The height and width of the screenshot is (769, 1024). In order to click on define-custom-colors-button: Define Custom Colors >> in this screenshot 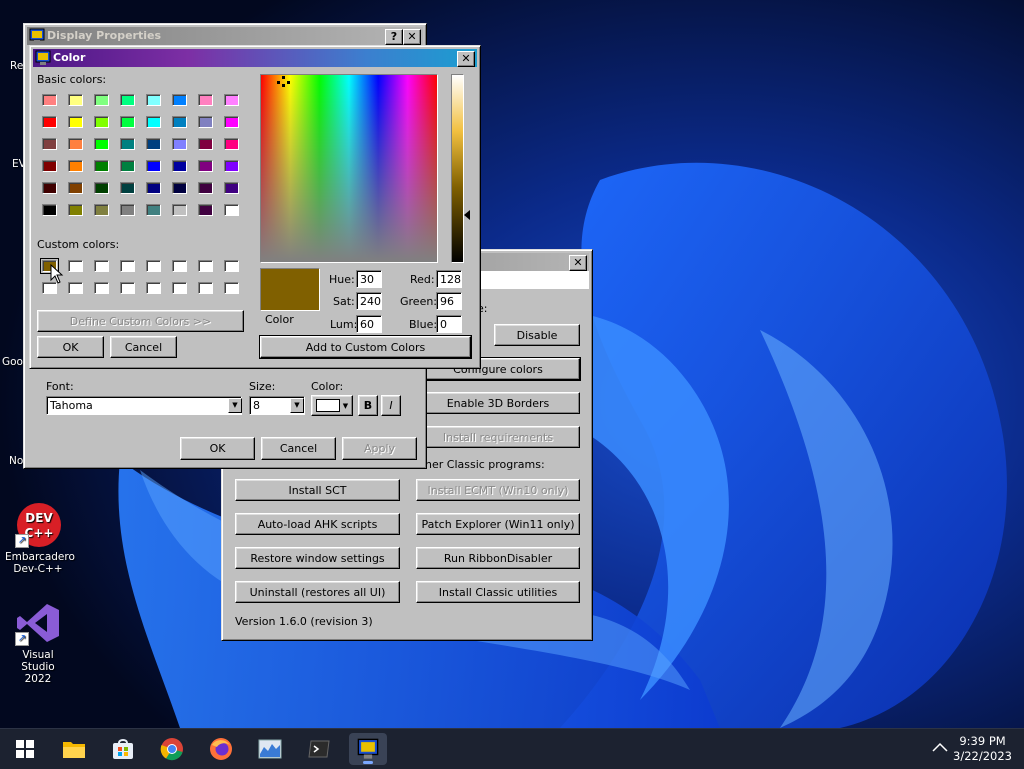, I will do `click(140, 321)`.